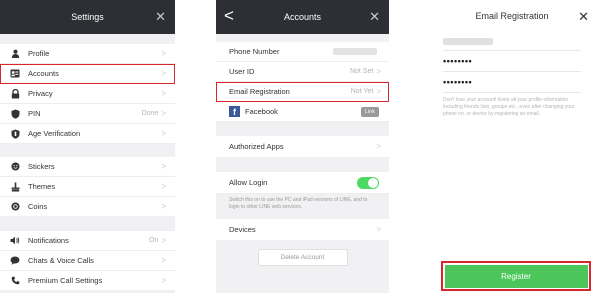 The width and height of the screenshot is (591, 293). I want to click on allow-login-label: Allow Login, so click(248, 182).